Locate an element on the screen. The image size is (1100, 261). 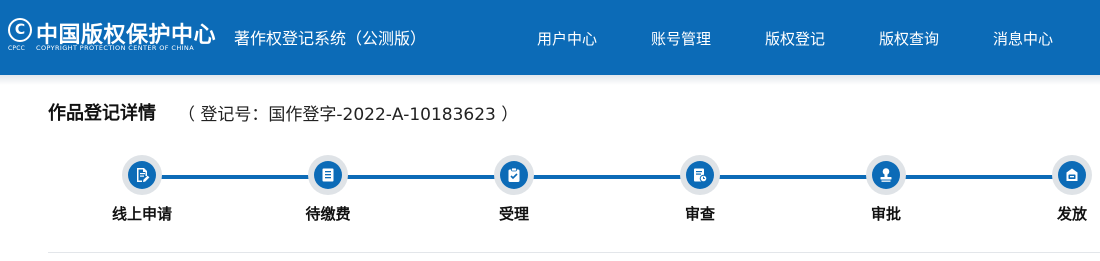
copyright-logo-icon: C is located at coordinates (20, 30).